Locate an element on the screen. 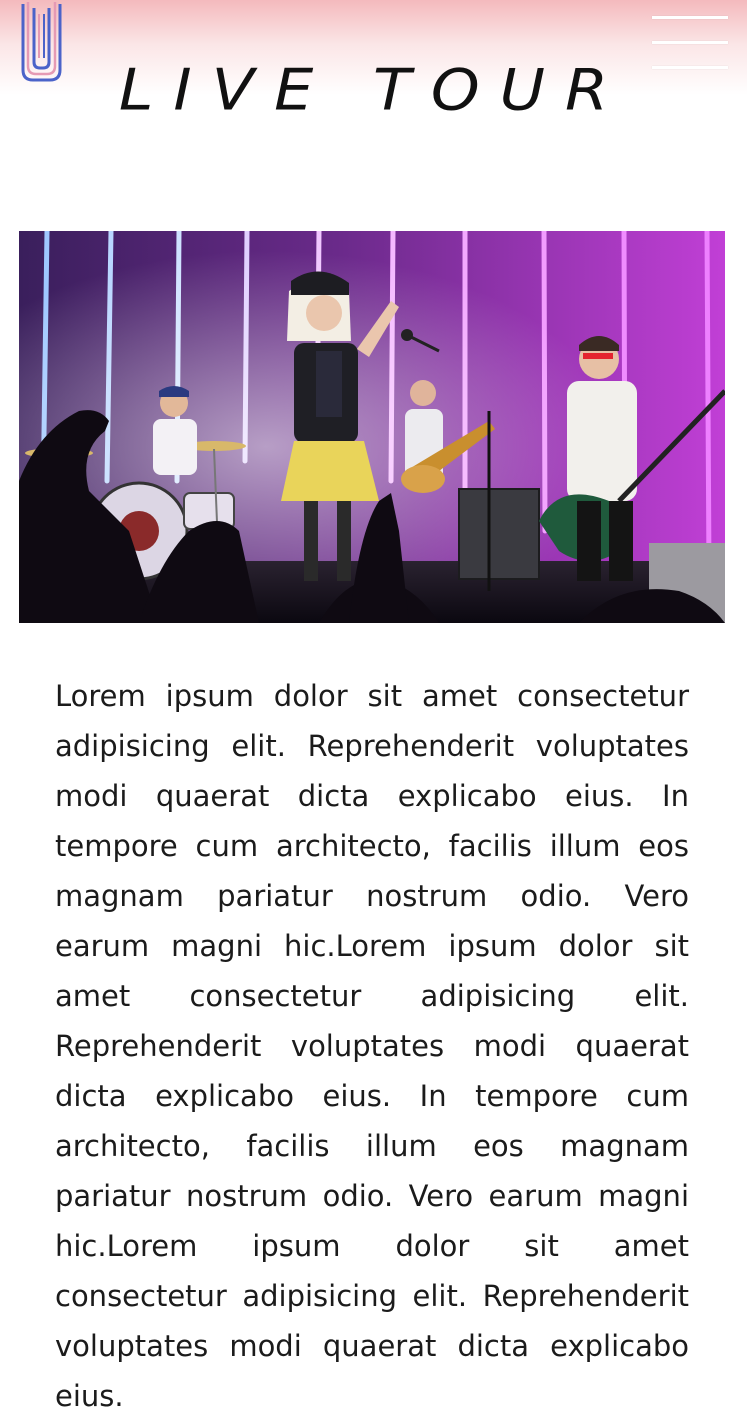  menu-bar-top is located at coordinates (690, 17).